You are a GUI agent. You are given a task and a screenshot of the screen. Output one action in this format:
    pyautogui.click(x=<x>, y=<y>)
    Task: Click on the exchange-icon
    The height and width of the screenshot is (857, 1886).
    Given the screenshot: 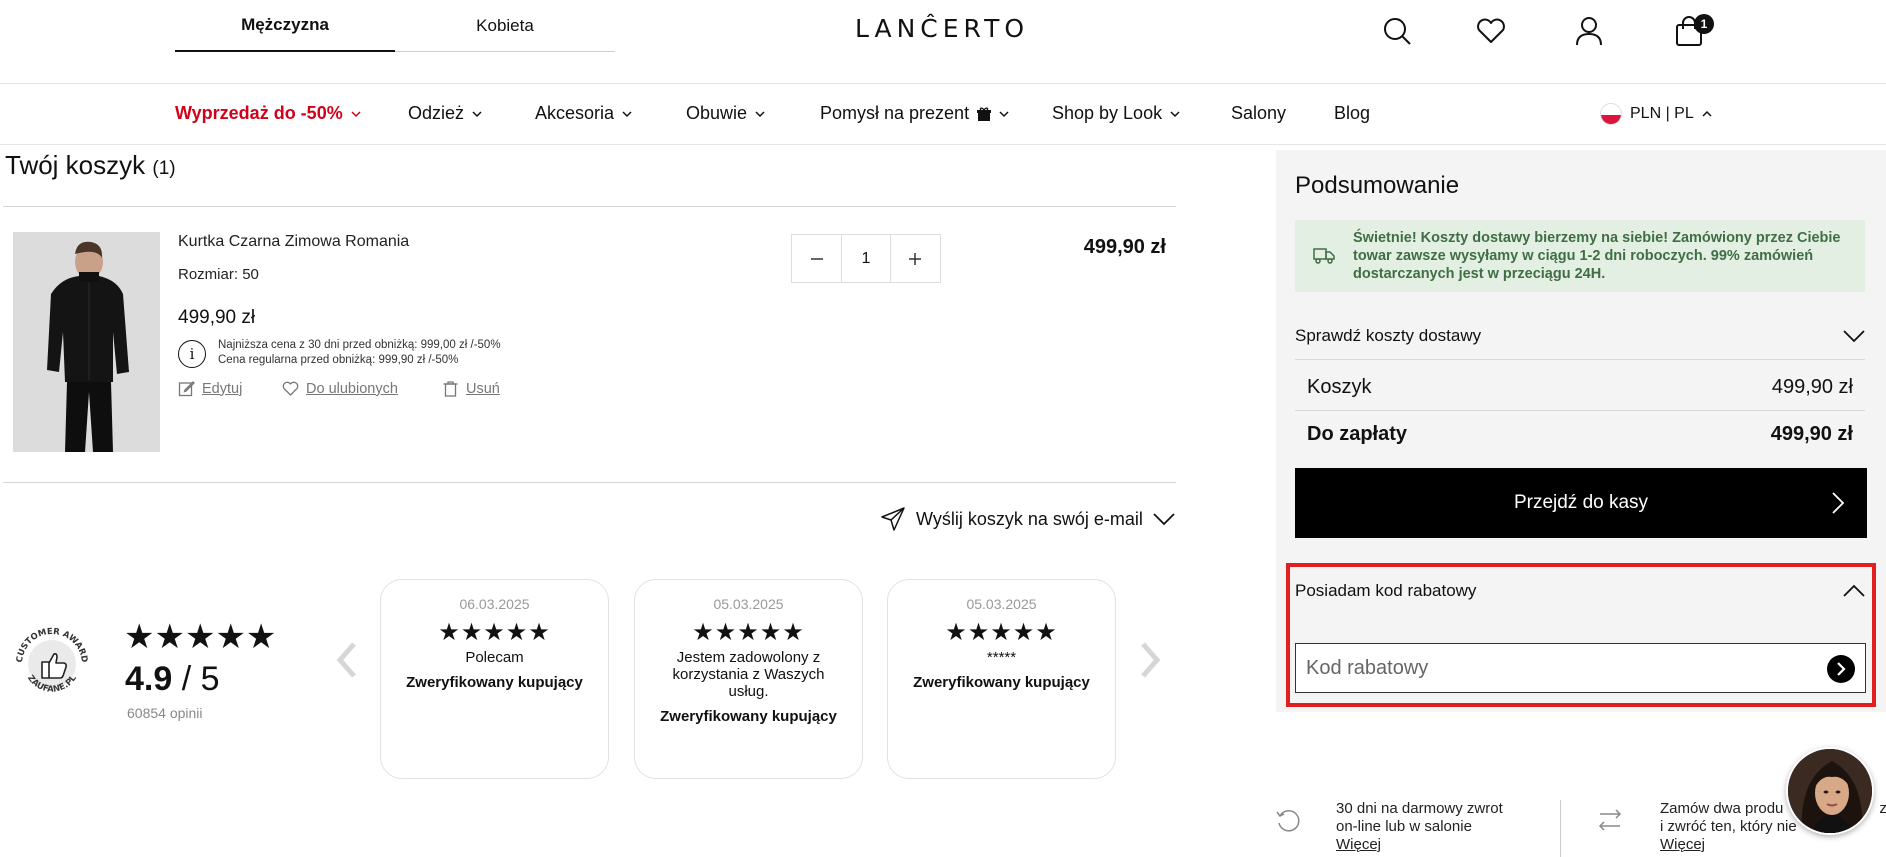 What is the action you would take?
    pyautogui.click(x=1610, y=820)
    